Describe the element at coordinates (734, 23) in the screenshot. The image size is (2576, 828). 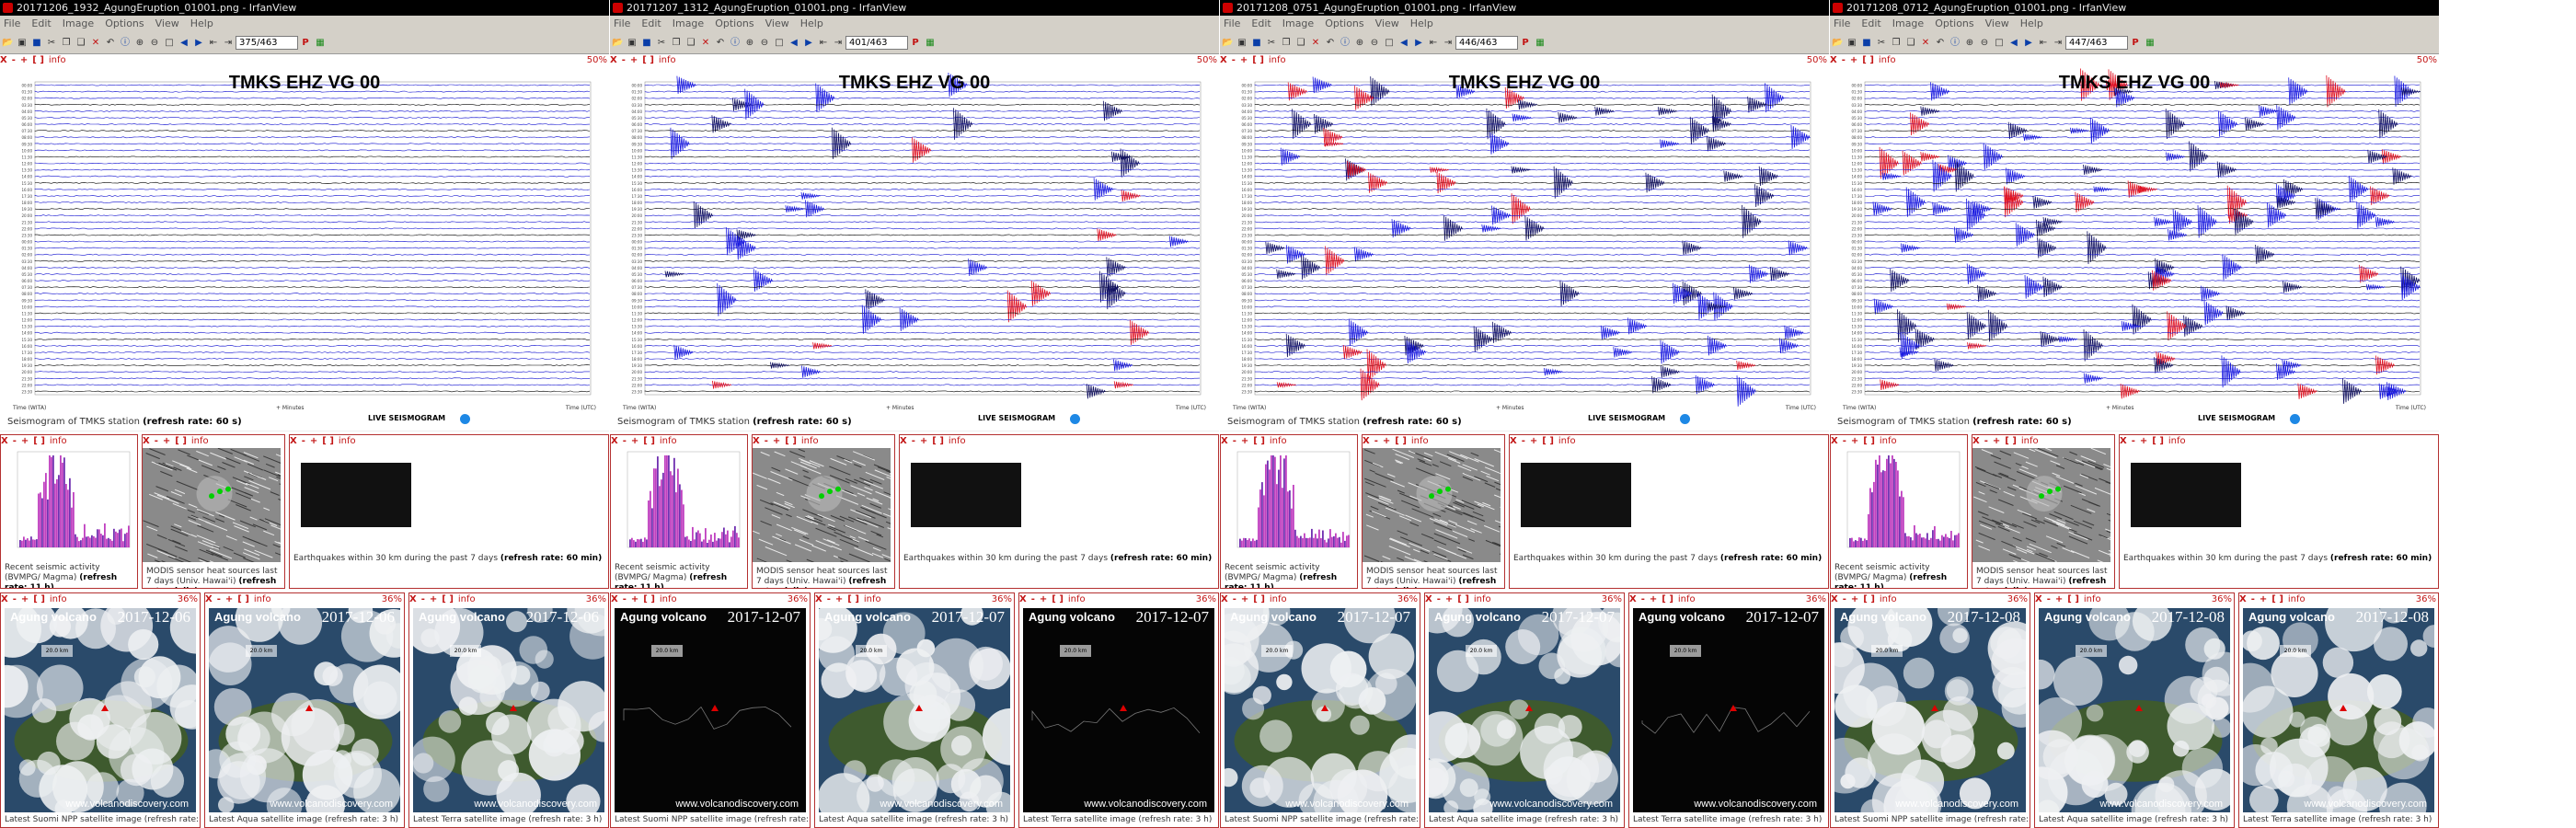
I see `menu-options: Options` at that location.